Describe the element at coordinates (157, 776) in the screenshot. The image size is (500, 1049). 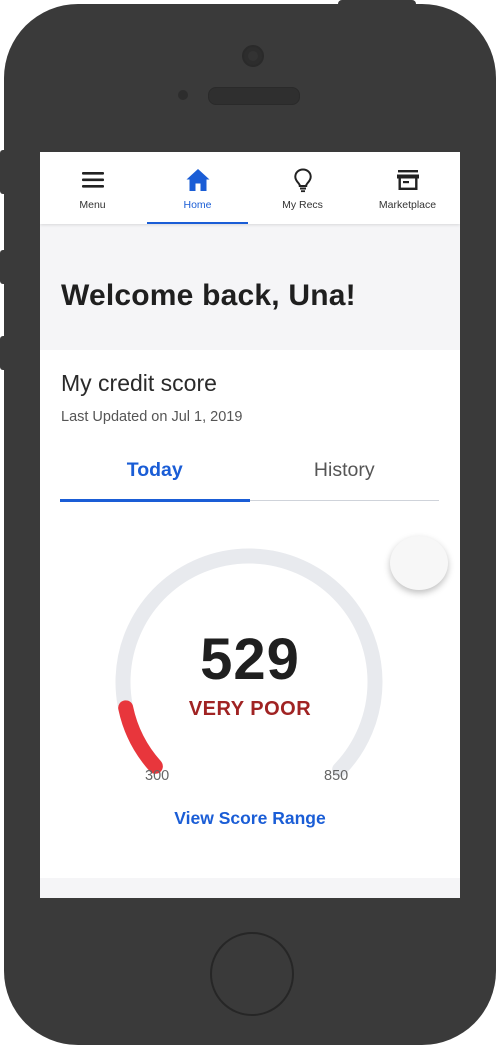
I see `score-range-min: 300` at that location.